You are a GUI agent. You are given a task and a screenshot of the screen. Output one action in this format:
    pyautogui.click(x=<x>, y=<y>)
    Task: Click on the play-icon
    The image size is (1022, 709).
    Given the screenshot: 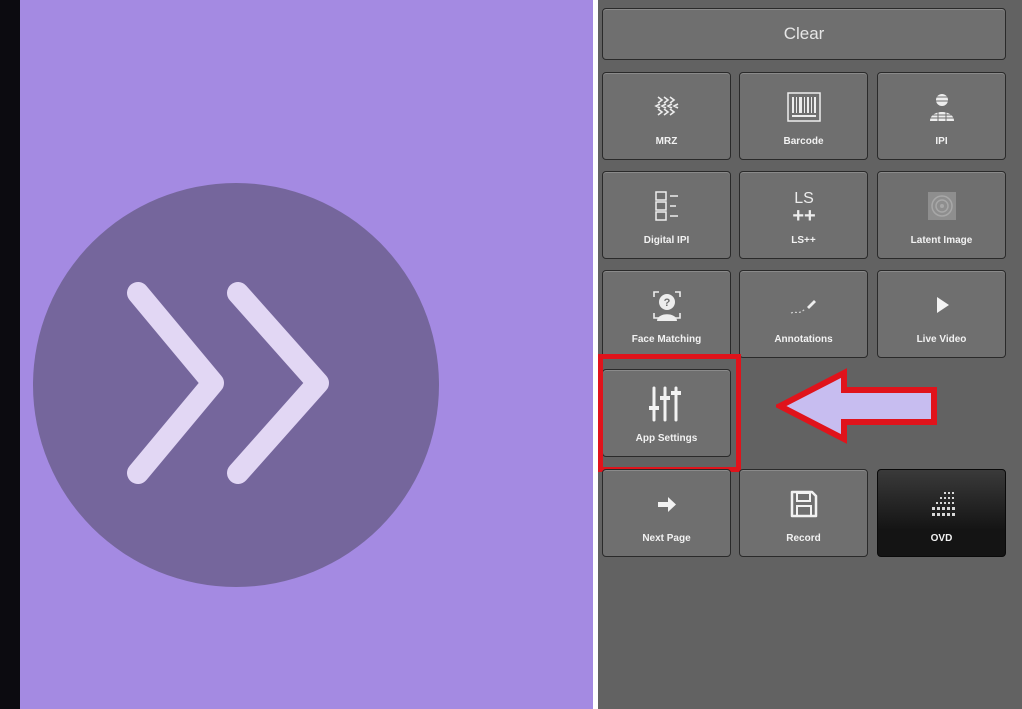 What is the action you would take?
    pyautogui.click(x=941, y=305)
    